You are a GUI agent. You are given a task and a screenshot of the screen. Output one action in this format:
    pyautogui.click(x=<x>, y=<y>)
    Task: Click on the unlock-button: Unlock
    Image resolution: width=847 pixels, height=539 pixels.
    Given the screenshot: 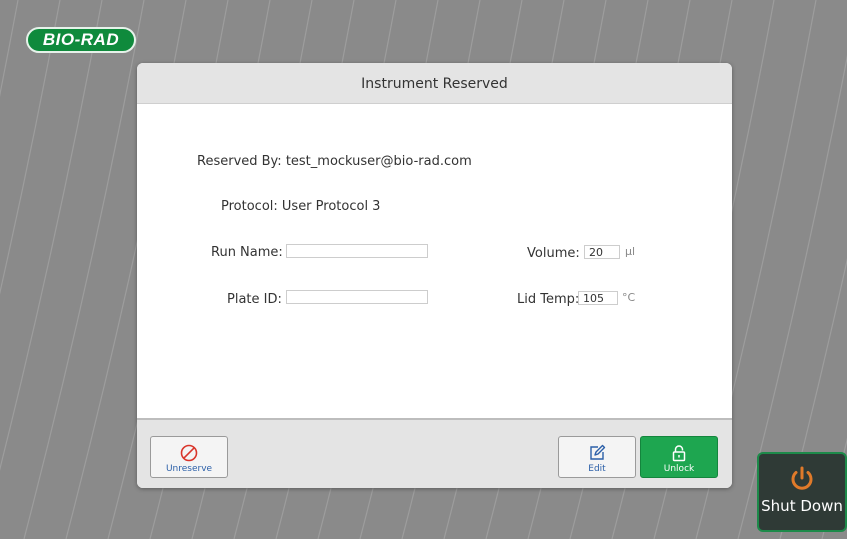 What is the action you would take?
    pyautogui.click(x=679, y=457)
    